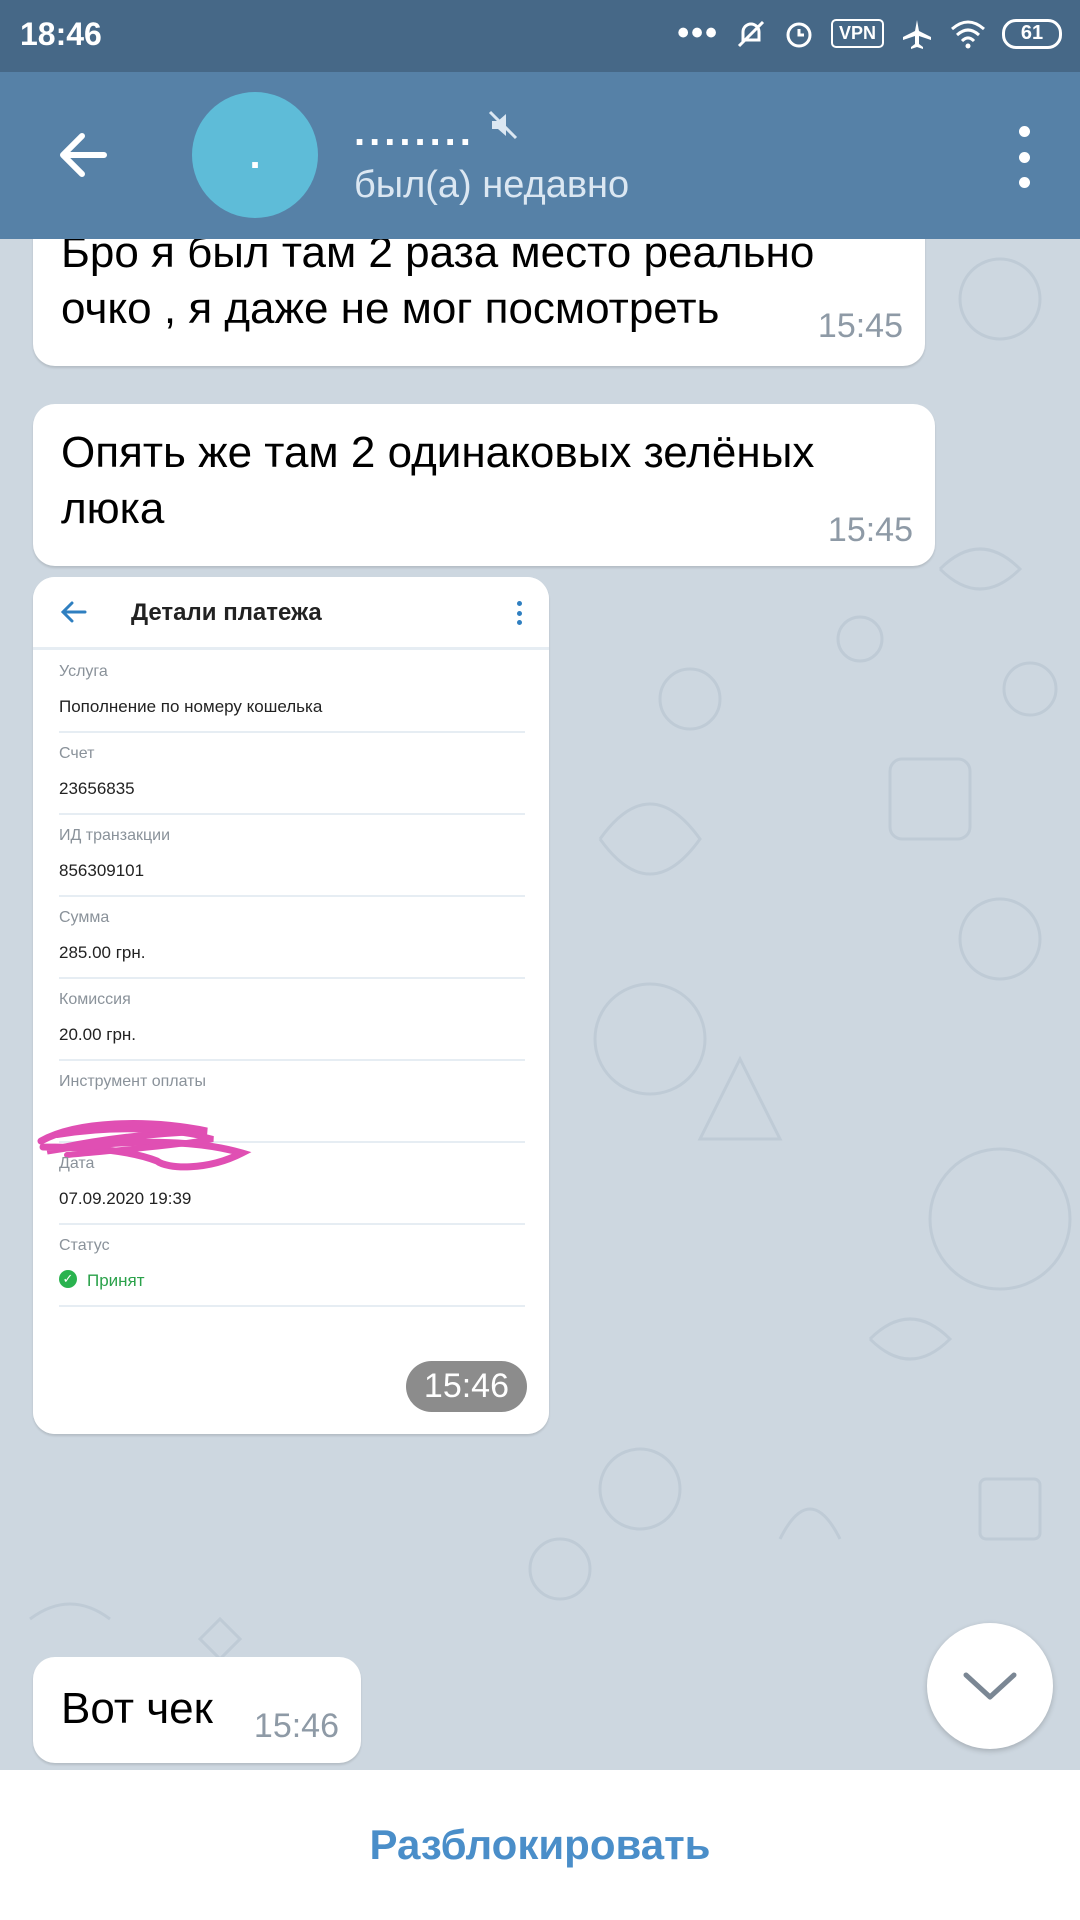 Image resolution: width=1080 pixels, height=1920 pixels. I want to click on detail-value: 856309101, so click(102, 870).